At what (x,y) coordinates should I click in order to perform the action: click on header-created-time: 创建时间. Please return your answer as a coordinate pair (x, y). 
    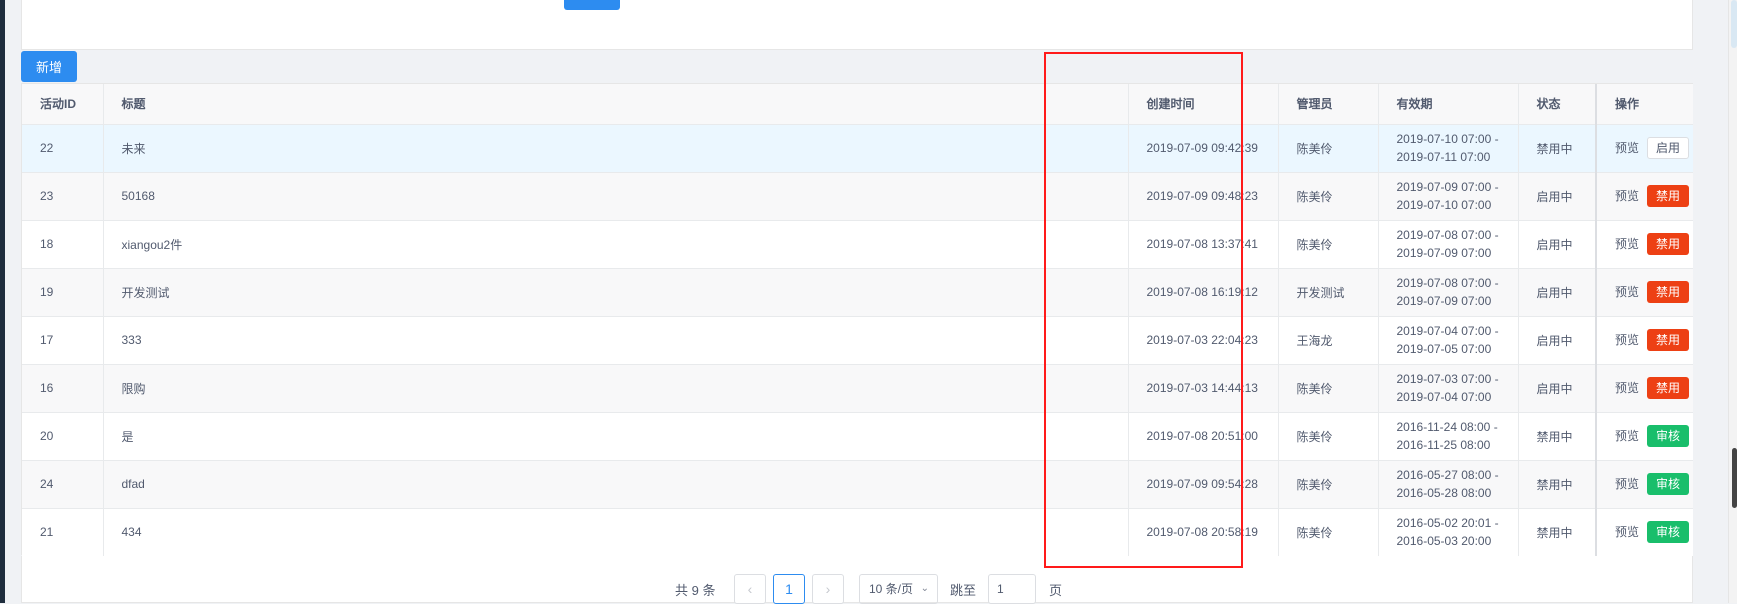
    Looking at the image, I should click on (1203, 104).